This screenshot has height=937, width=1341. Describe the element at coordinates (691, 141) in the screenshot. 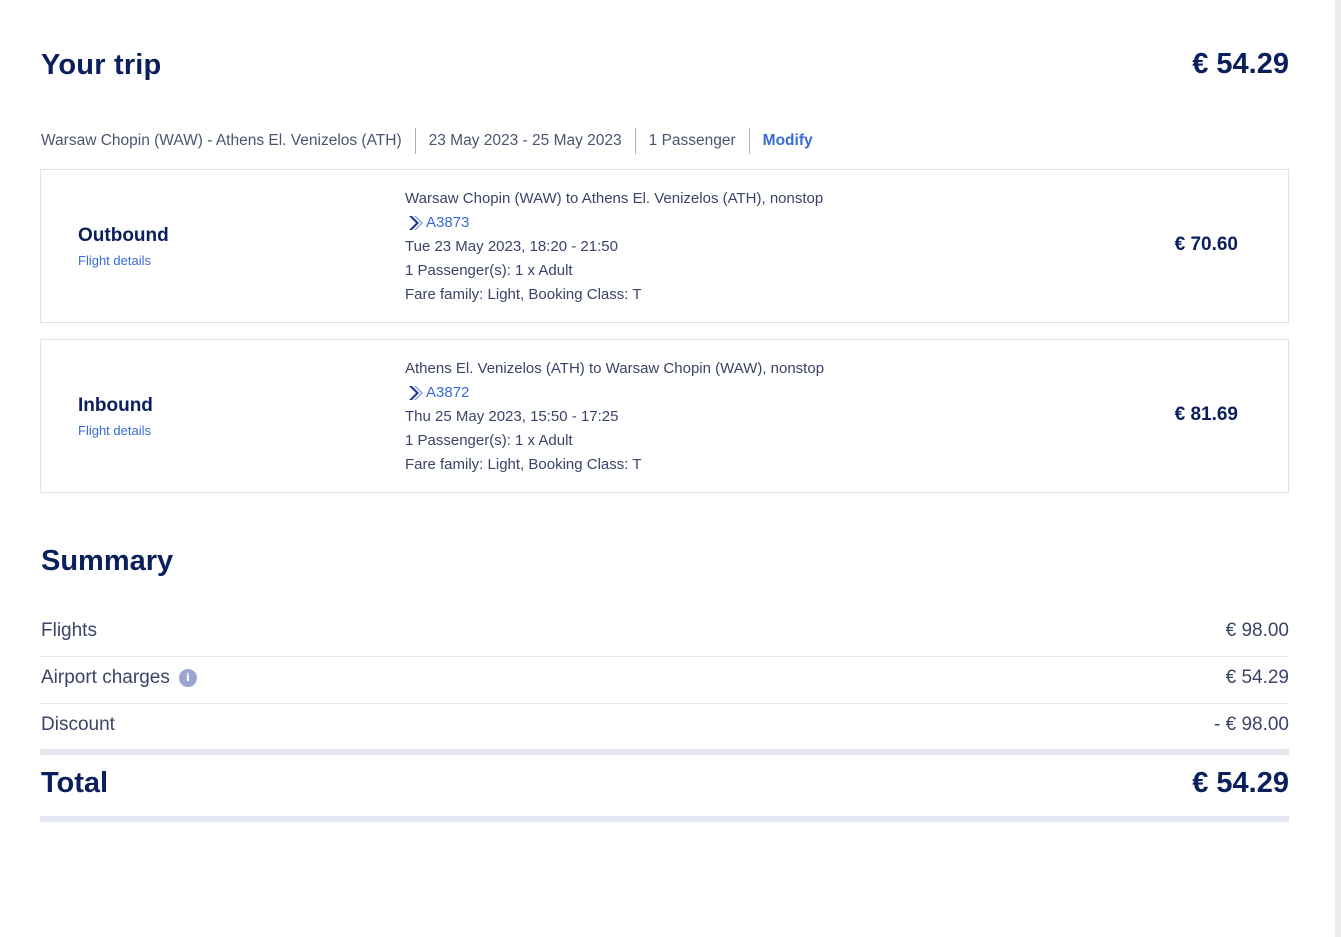

I see `trip-passengers: 1 Passenger` at that location.